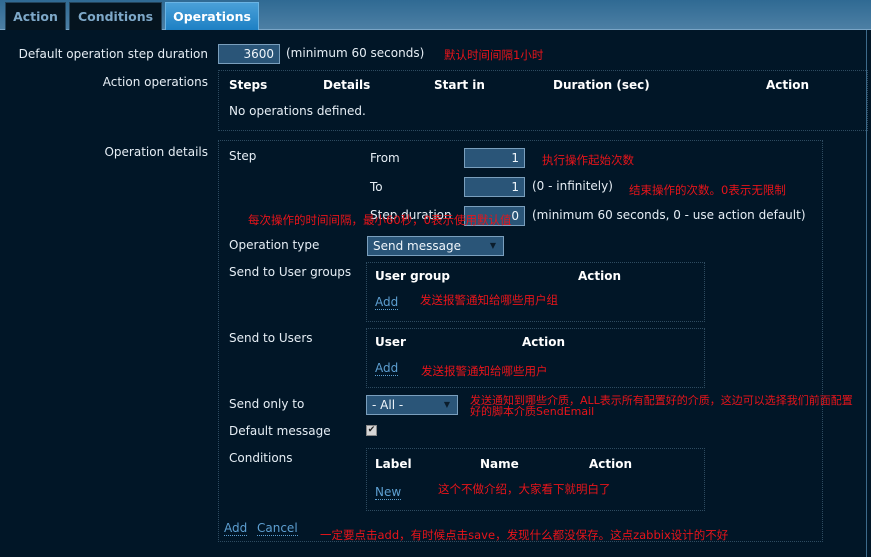 The width and height of the screenshot is (871, 557). I want to click on col-details: Details, so click(347, 85).